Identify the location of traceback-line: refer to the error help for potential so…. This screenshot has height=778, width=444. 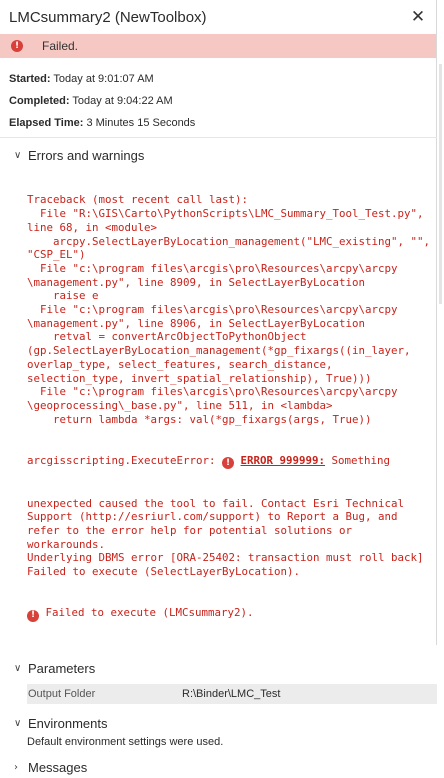
(190, 531).